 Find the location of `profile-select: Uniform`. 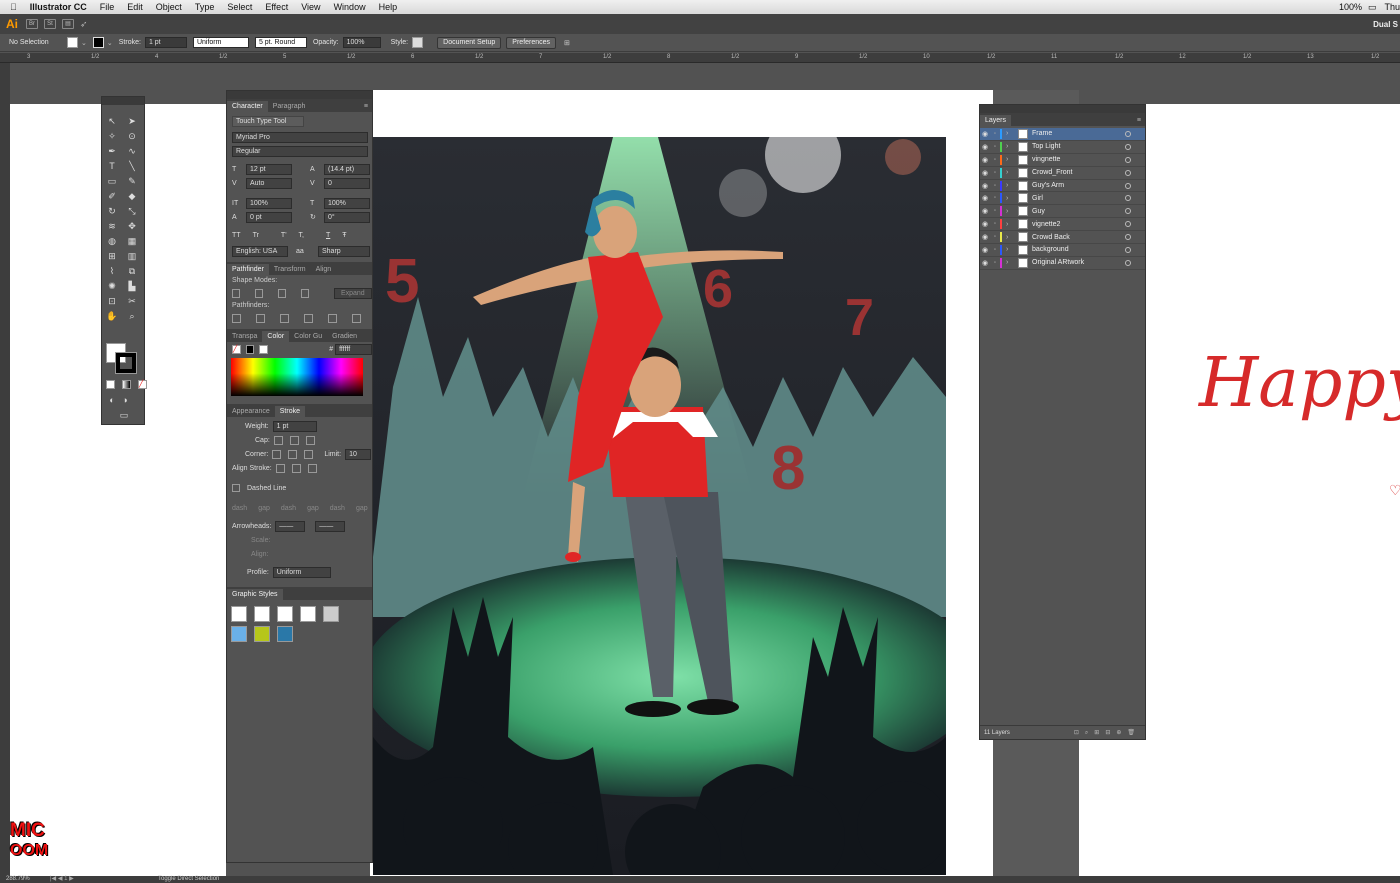

profile-select: Uniform is located at coordinates (301, 572).